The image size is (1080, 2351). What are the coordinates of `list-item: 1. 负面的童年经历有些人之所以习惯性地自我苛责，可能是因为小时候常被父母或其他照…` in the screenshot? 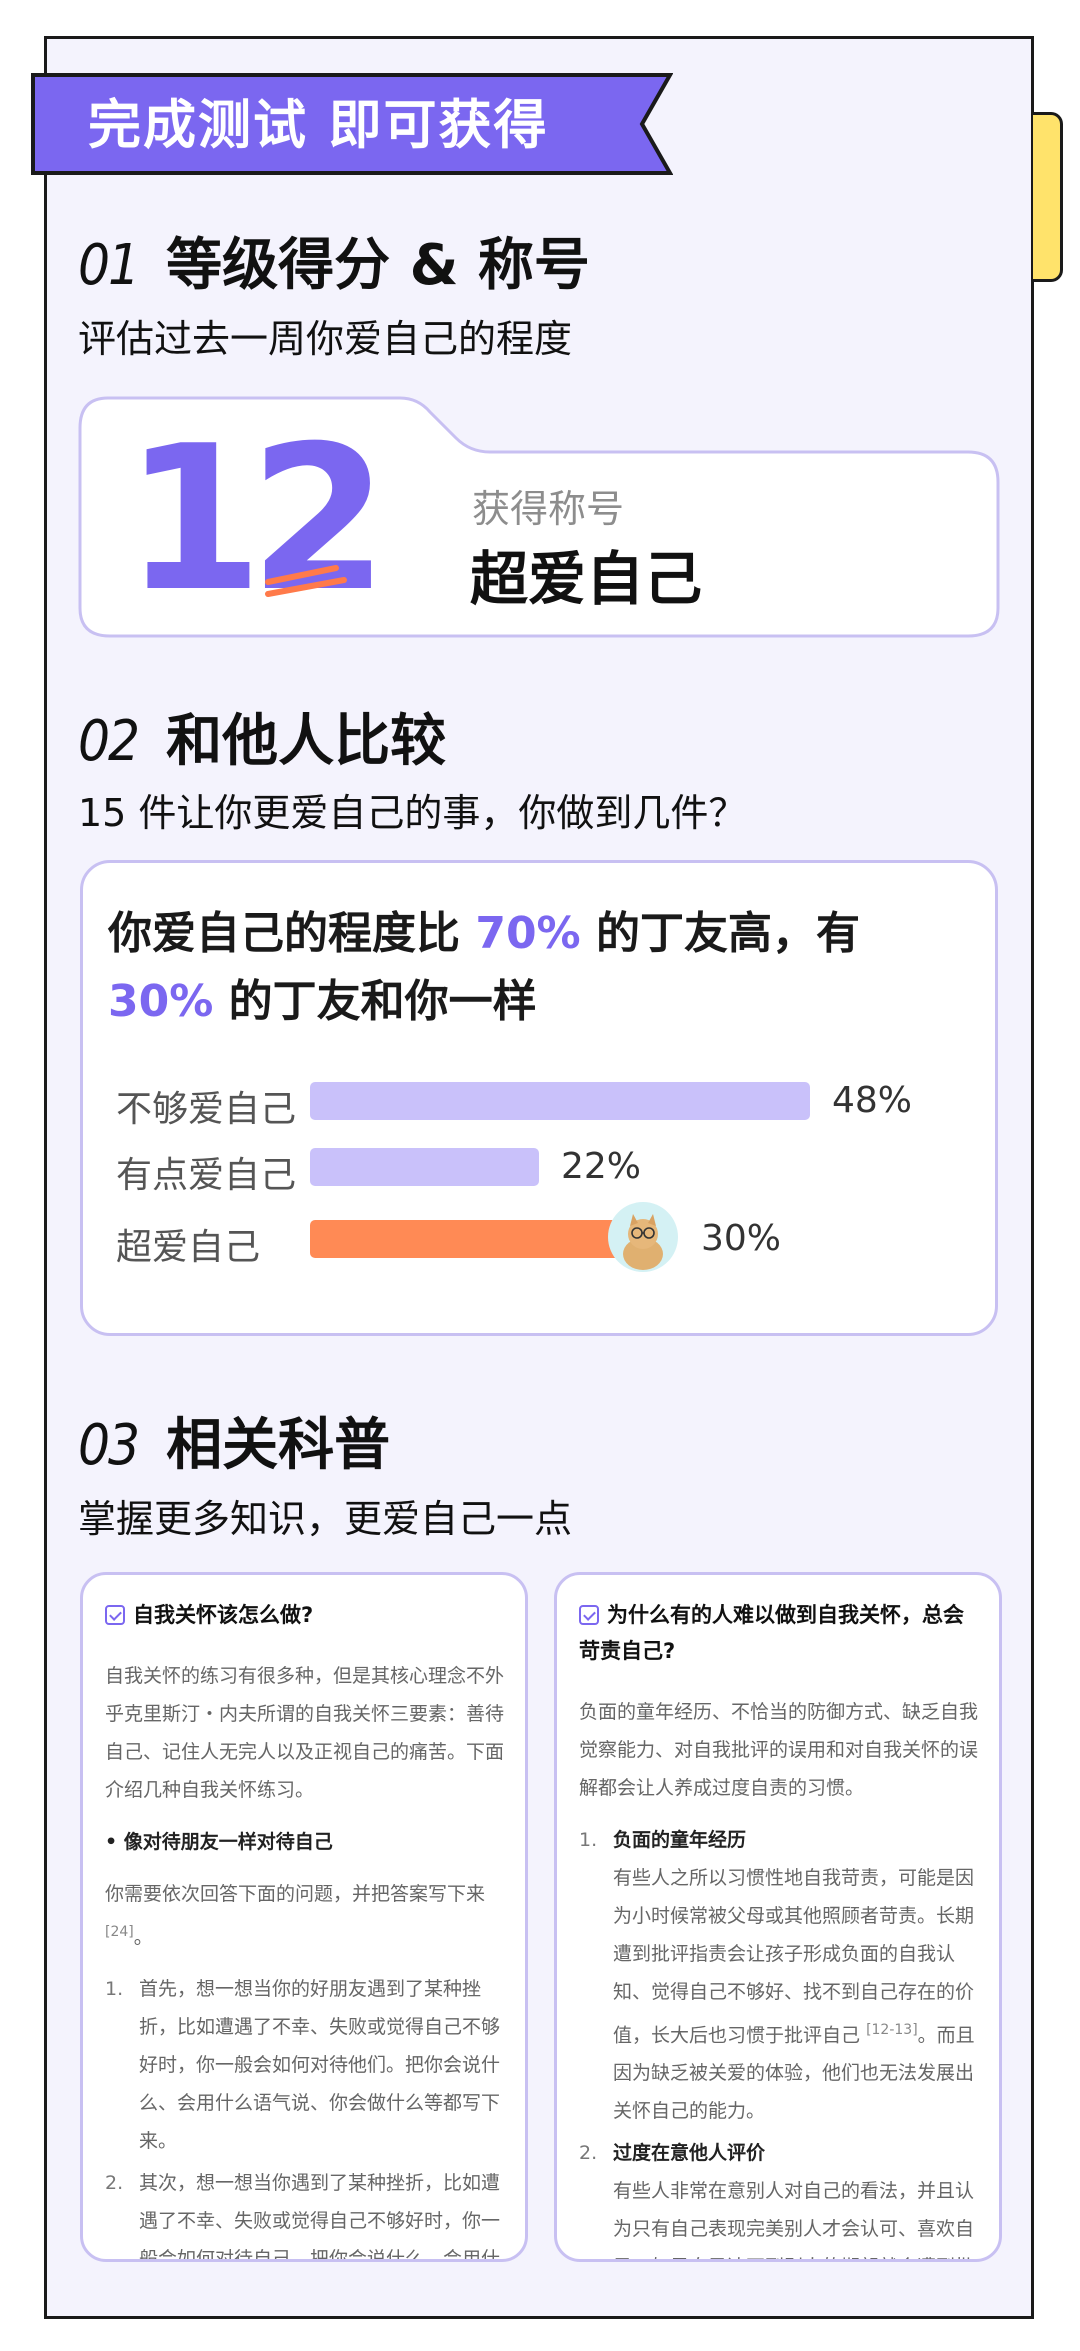 It's located at (780, 1975).